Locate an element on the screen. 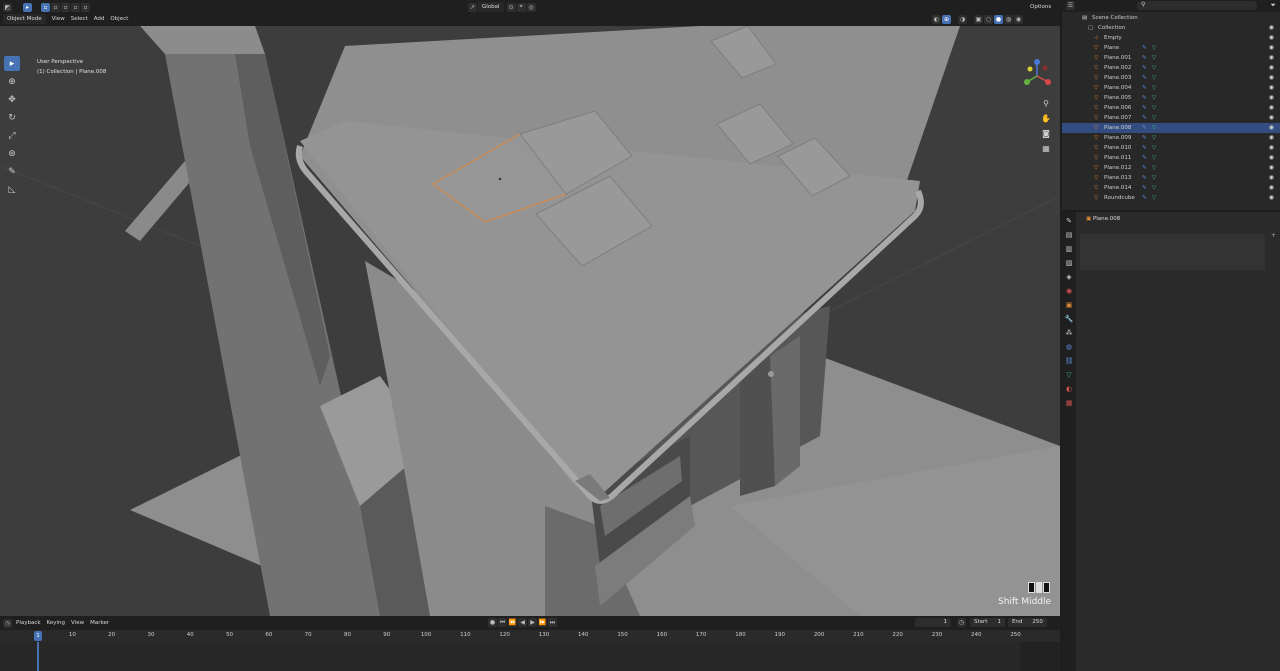 This screenshot has width=1280, height=671. menu-playback: Playback is located at coordinates (28, 623).